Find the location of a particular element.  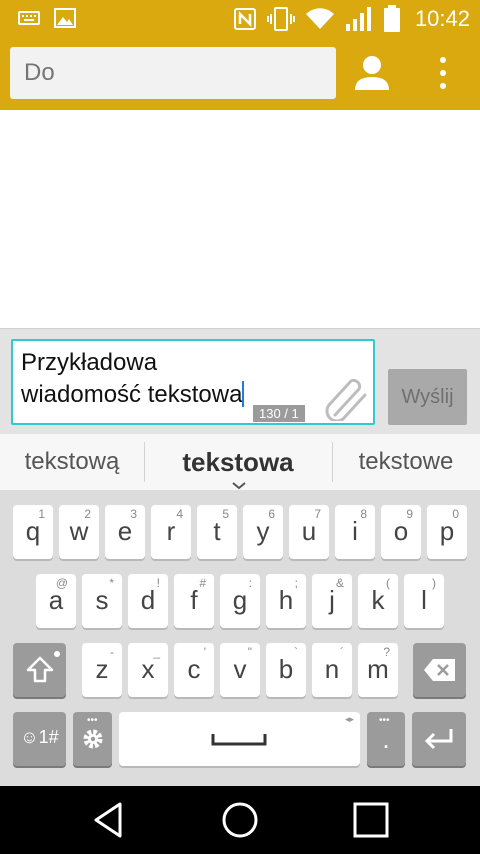

space-bar-icon is located at coordinates (239, 741).